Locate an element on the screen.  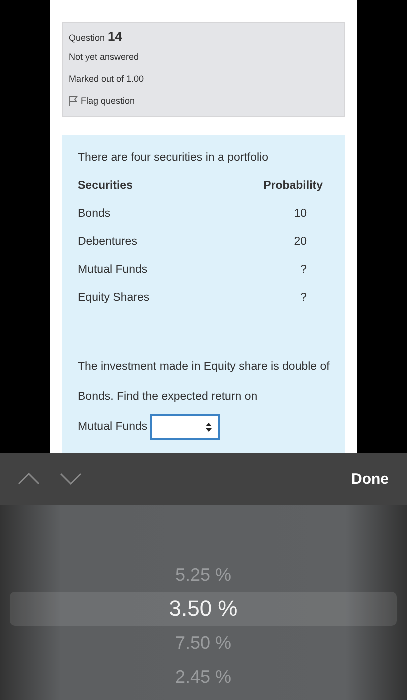
flag-icon is located at coordinates (73, 101).